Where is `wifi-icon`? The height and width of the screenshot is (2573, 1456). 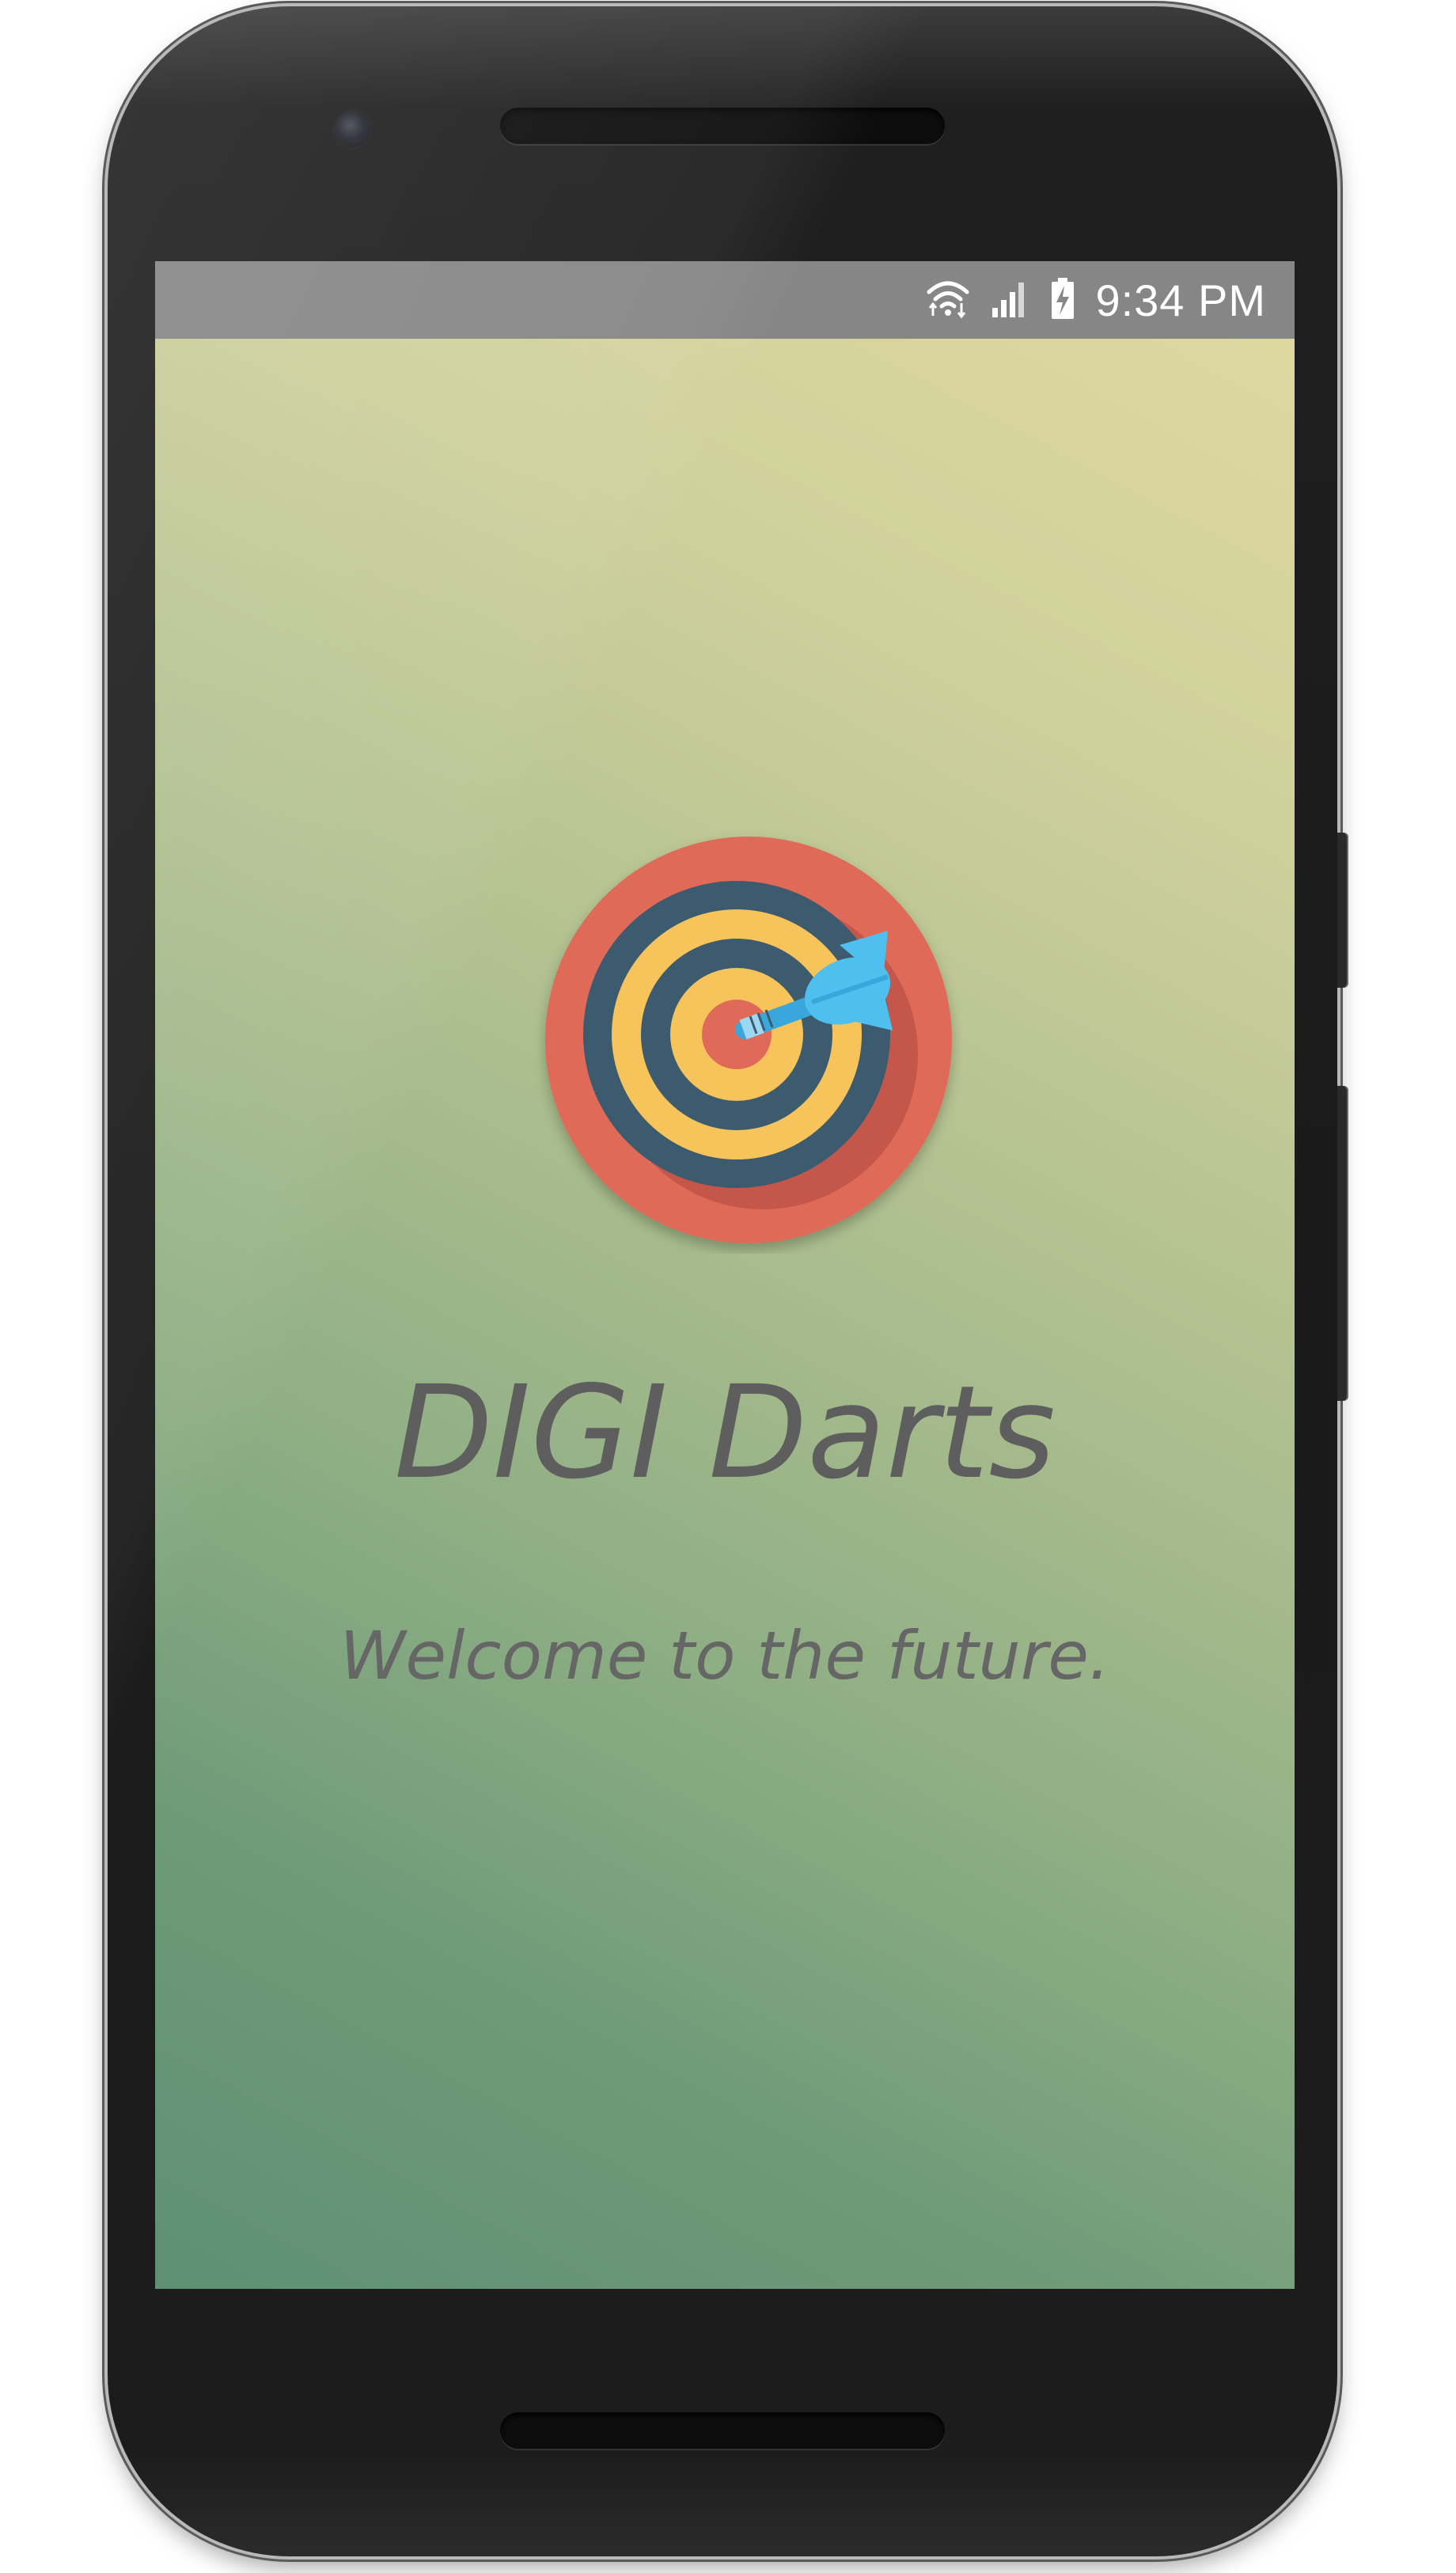
wifi-icon is located at coordinates (948, 300).